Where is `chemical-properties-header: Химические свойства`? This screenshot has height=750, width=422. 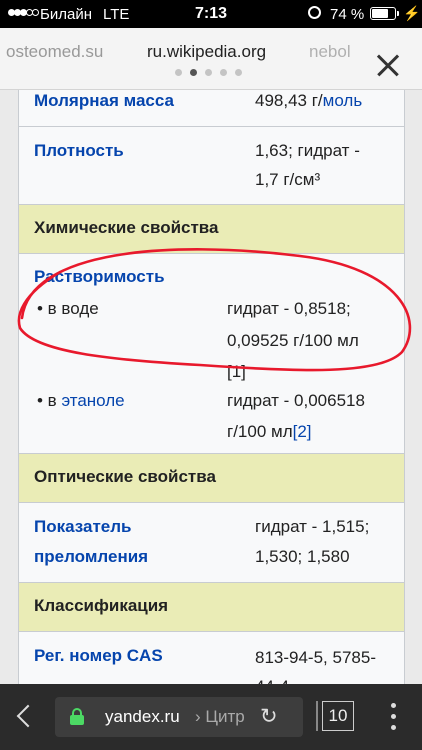
chemical-properties-header: Химические свойства is located at coordinates (211, 229).